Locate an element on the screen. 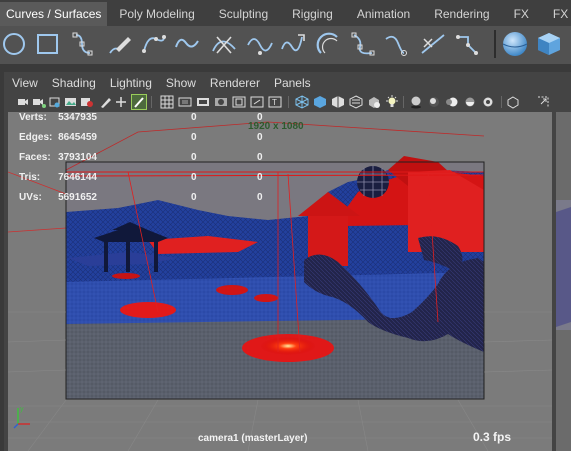 This screenshot has width=571, height=451. shelf-icon-bar is located at coordinates (285, 45).